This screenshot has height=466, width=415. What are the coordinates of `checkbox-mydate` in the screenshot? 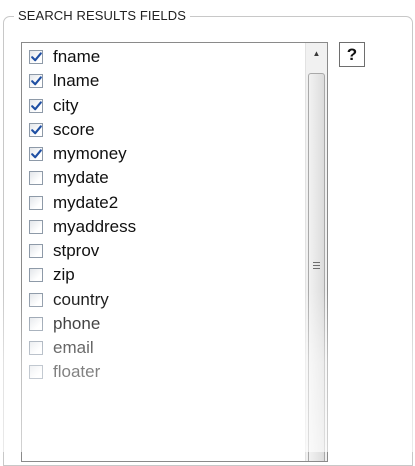 It's located at (36, 178).